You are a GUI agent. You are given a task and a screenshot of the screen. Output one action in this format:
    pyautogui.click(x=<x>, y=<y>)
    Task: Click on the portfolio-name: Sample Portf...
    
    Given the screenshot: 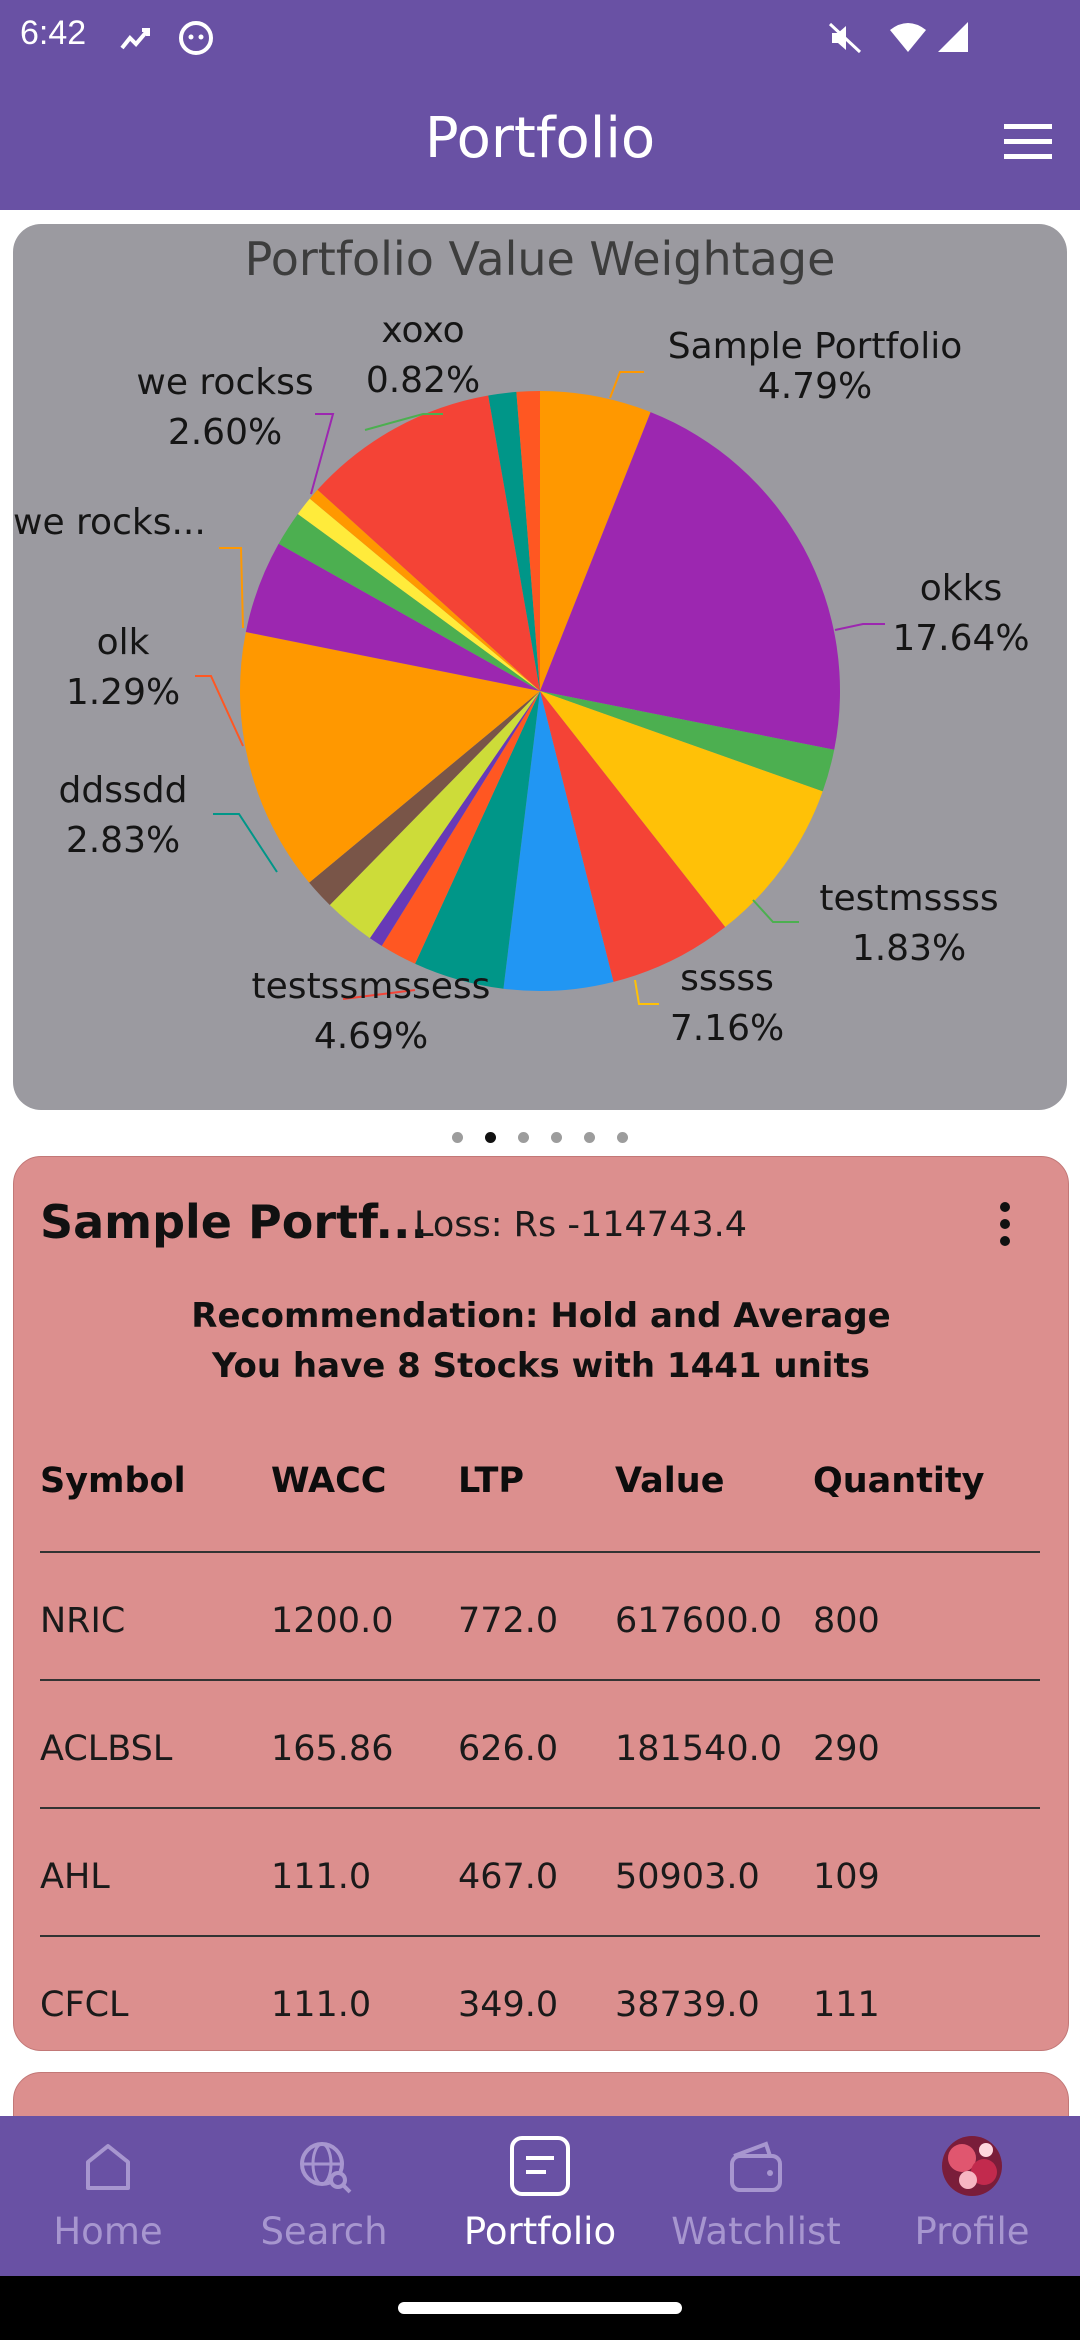 What is the action you would take?
    pyautogui.click(x=234, y=1222)
    